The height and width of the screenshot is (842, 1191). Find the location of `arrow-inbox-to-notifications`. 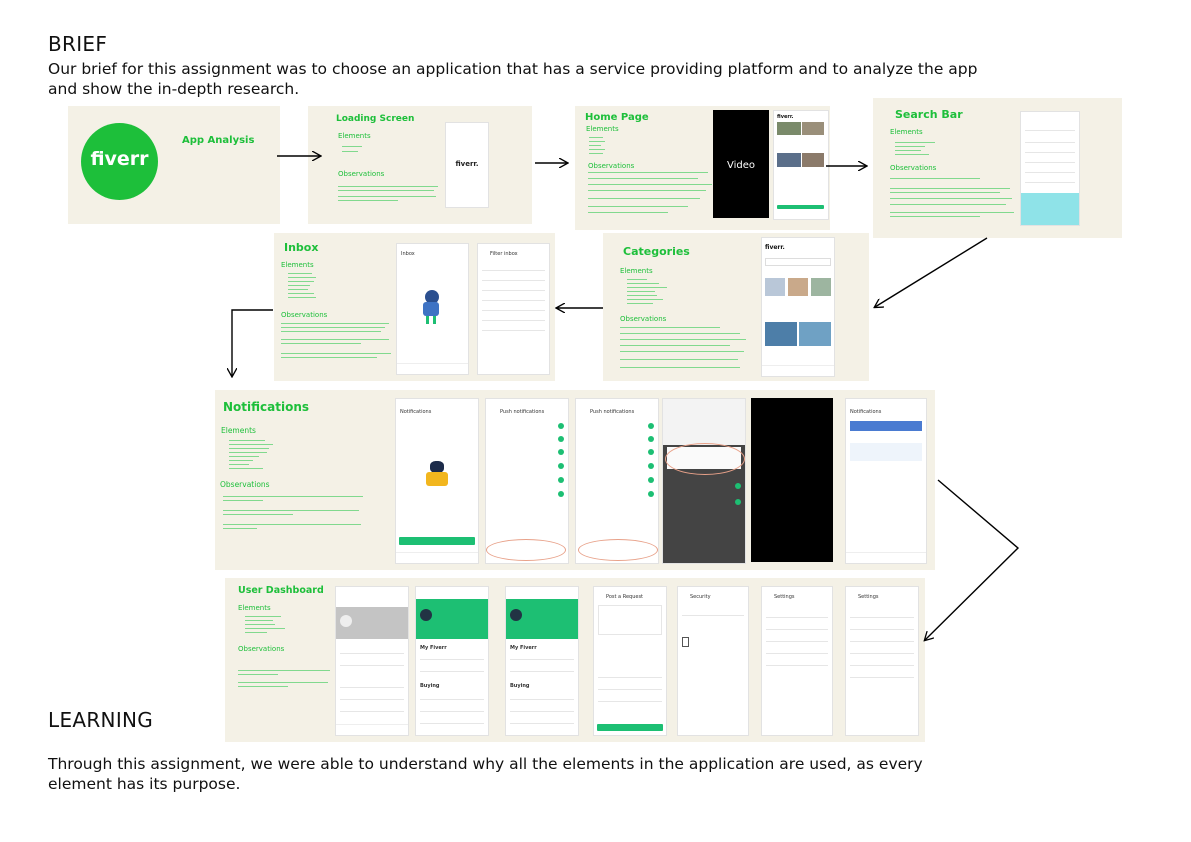

arrow-inbox-to-notifications is located at coordinates (252, 342).